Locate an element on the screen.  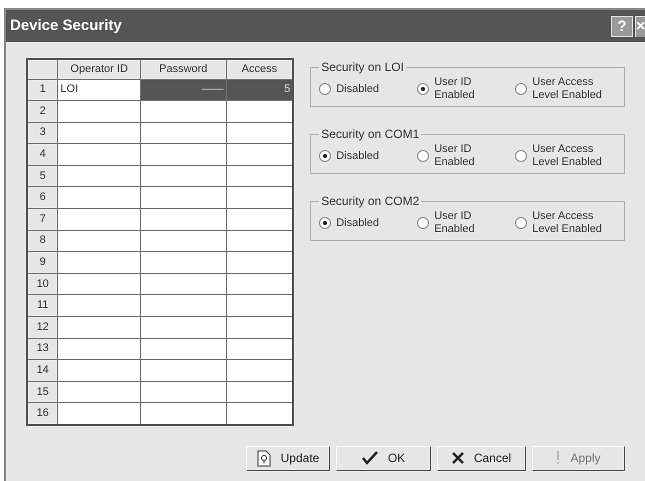
group-title: Security on LOI is located at coordinates (362, 67).